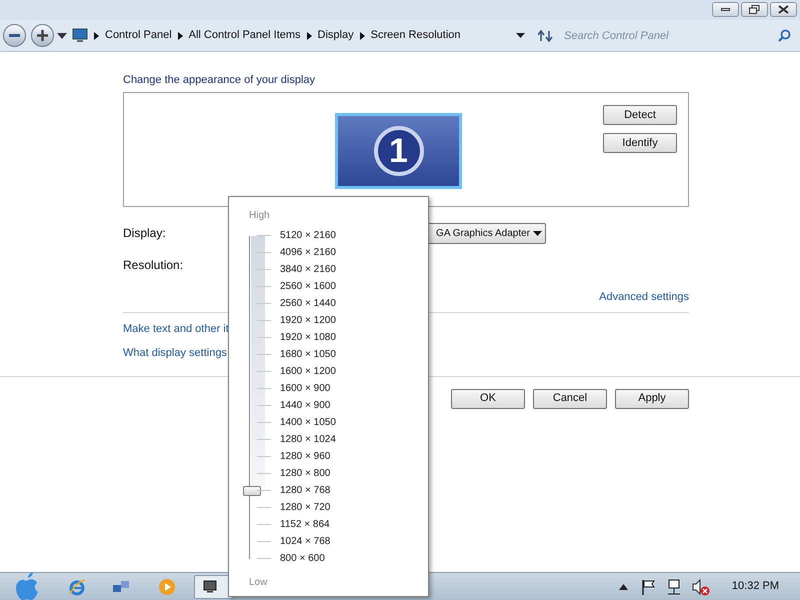  Describe the element at coordinates (259, 216) in the screenshot. I see `high-label: High` at that location.